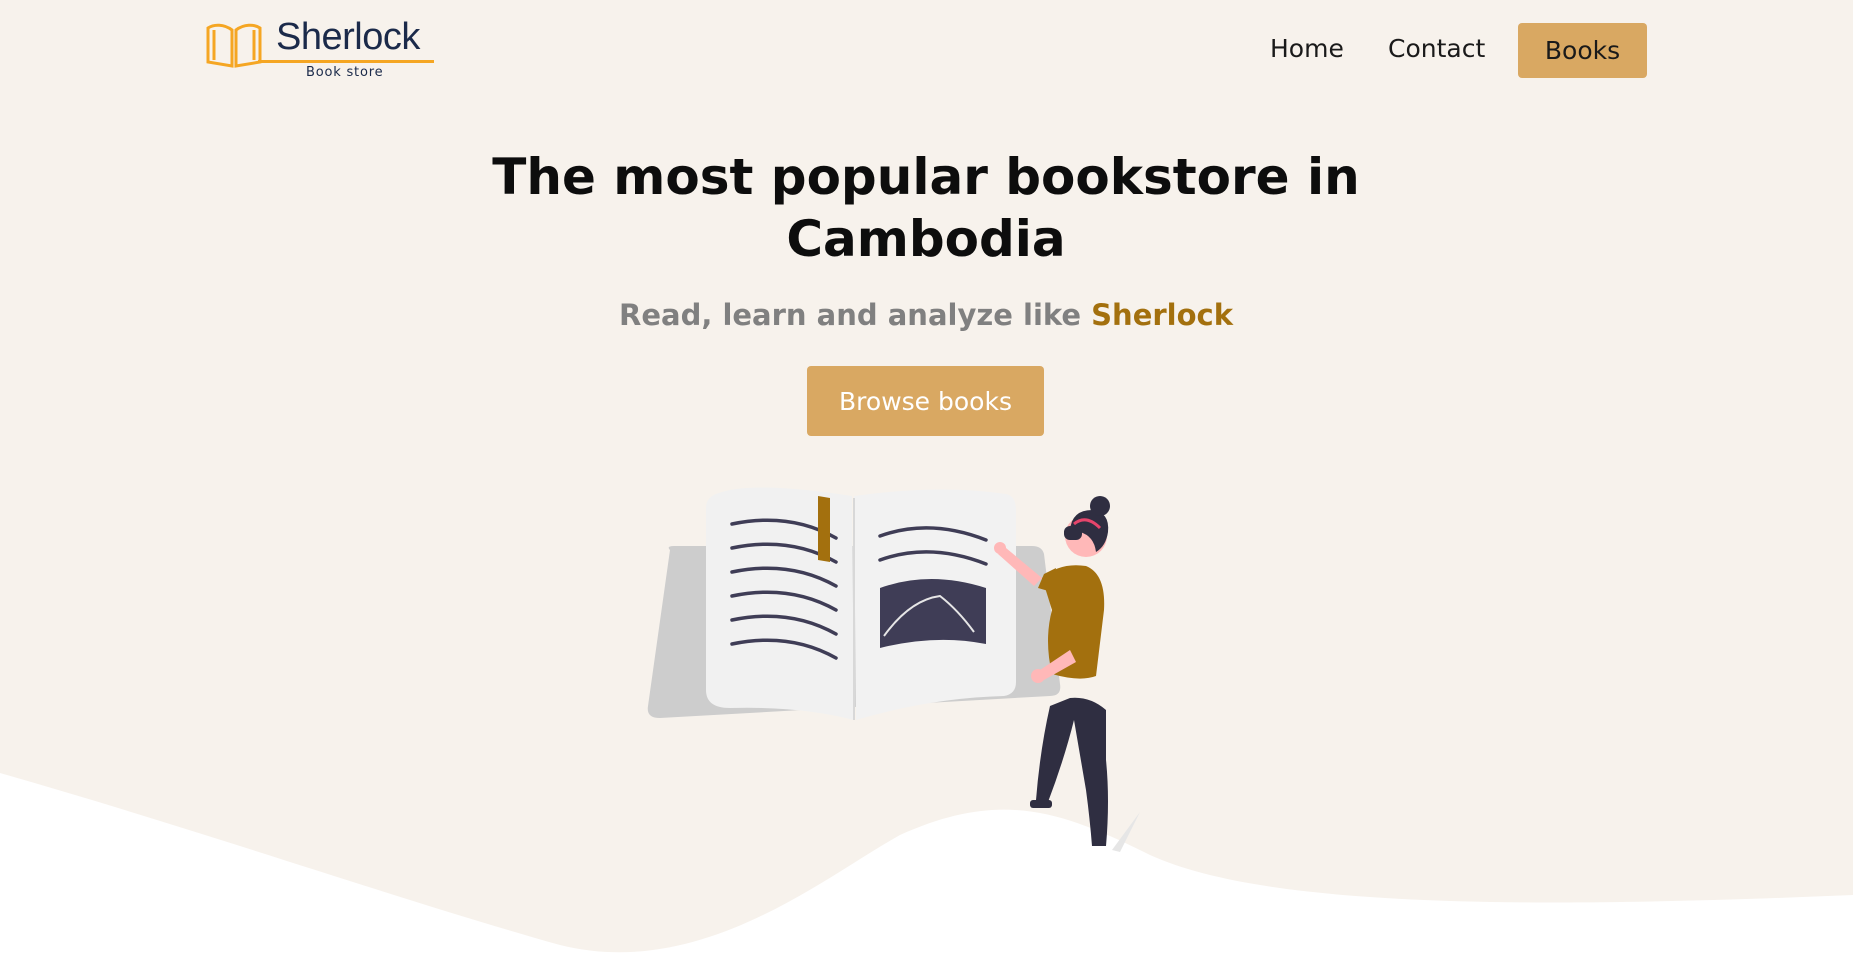 This screenshot has width=1853, height=953. Describe the element at coordinates (1162, 315) in the screenshot. I see `tagline-accent: Sherlock` at that location.